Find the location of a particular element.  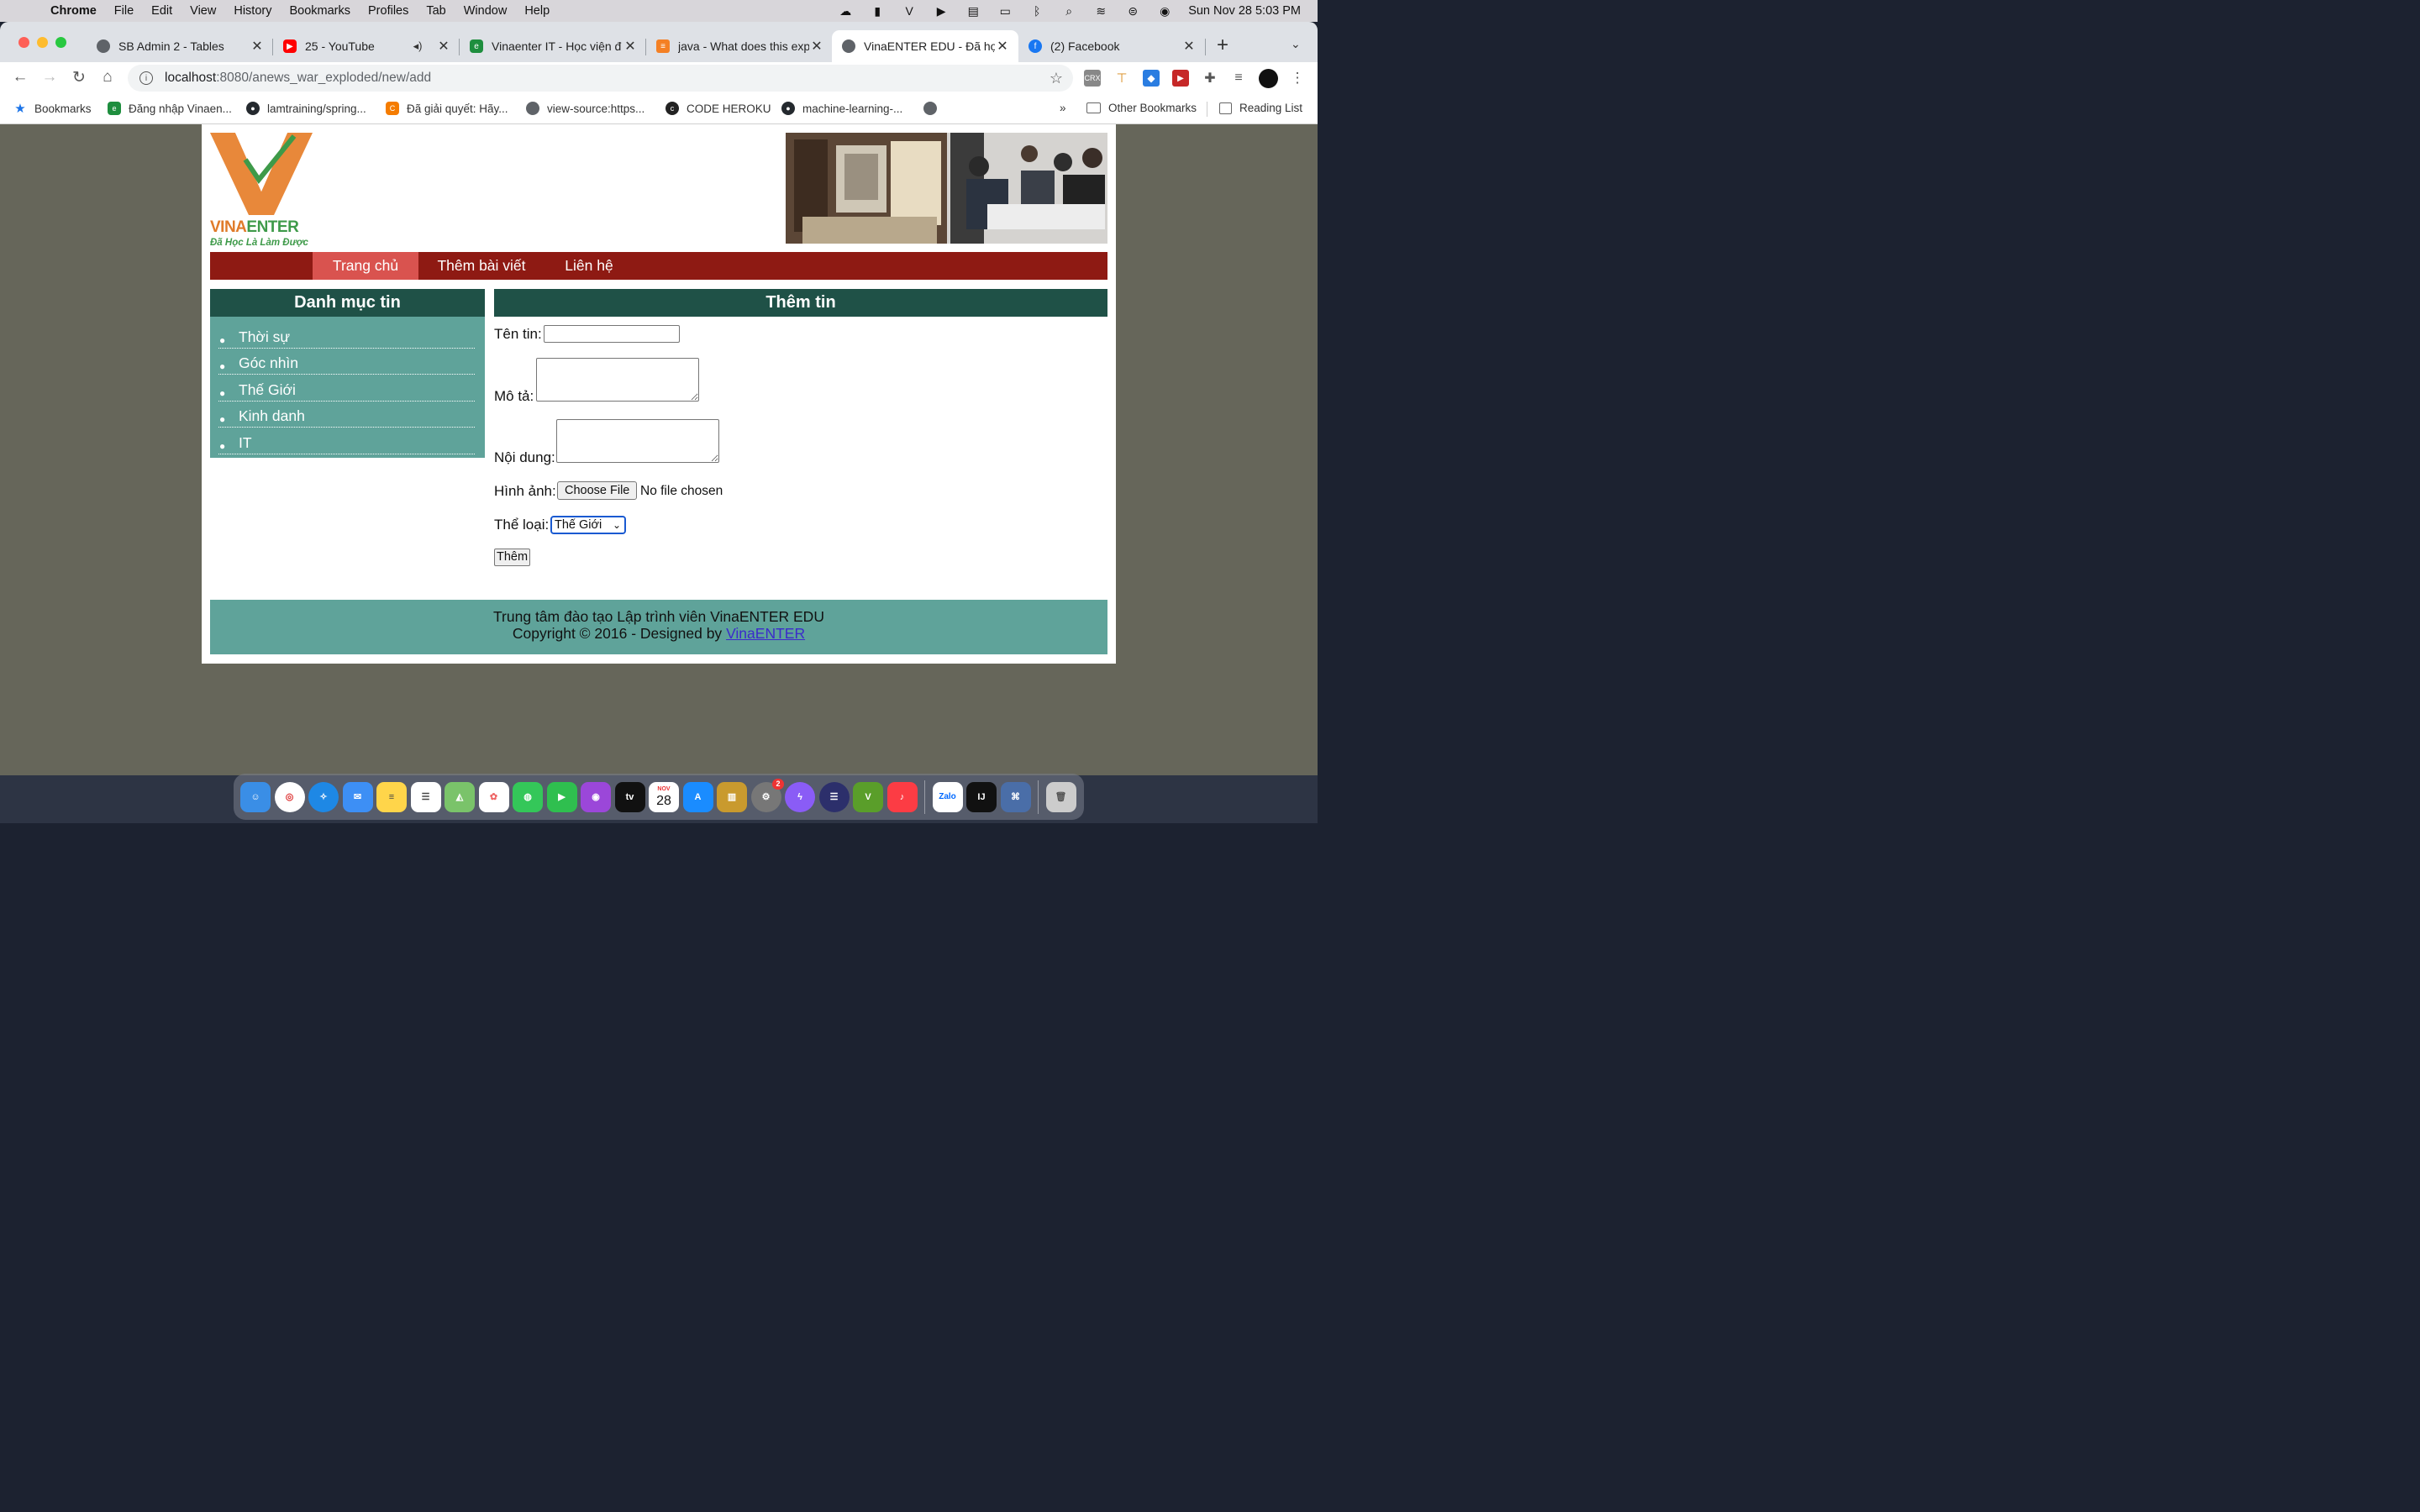

reminders-icon: ☰ is located at coordinates (426, 796).